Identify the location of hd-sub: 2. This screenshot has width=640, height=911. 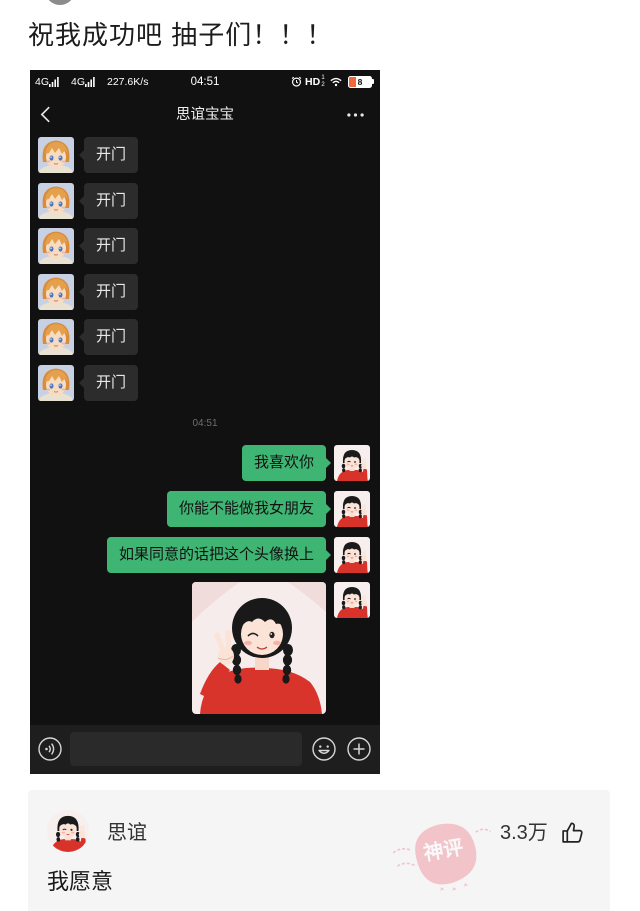
(323, 84).